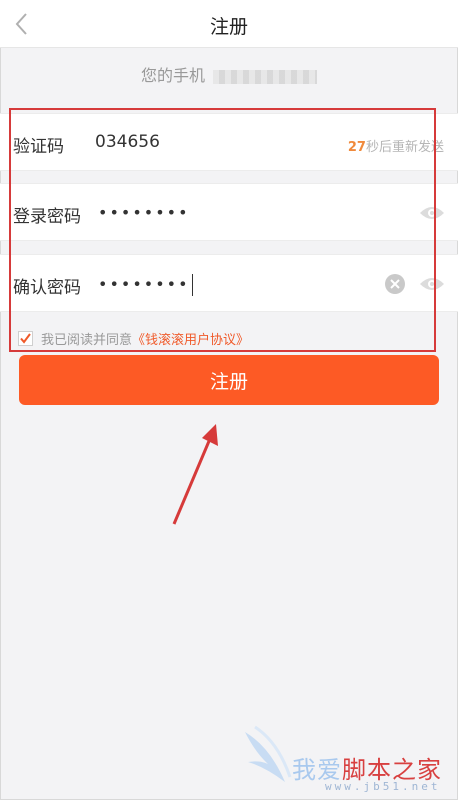 This screenshot has height=800, width=458. I want to click on countdown-seconds: 27, so click(356, 147).